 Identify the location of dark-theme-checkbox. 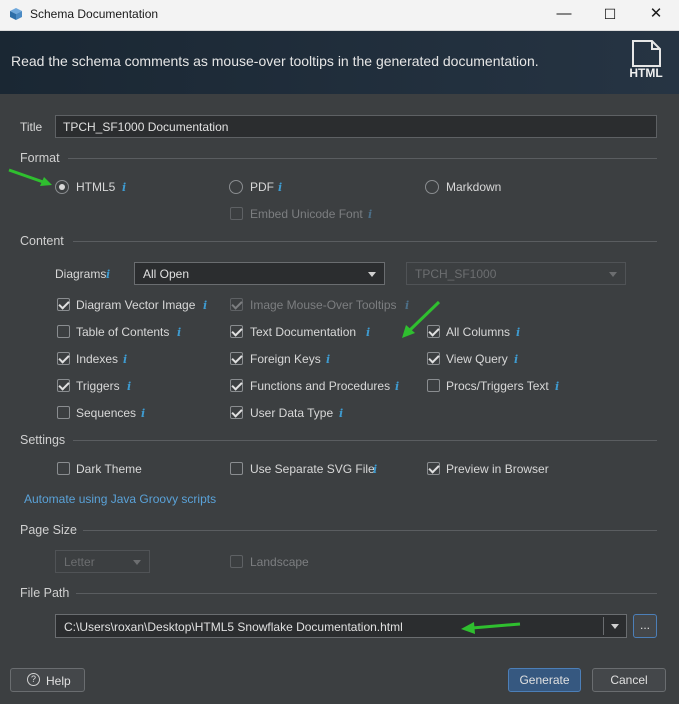
(63, 468).